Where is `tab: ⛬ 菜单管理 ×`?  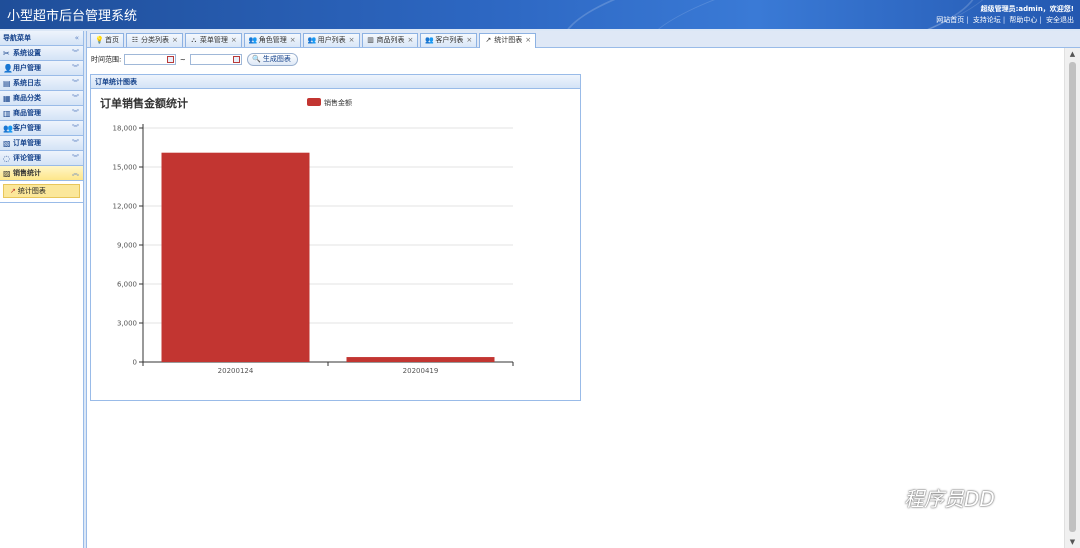
tab: ⛬ 菜单管理 × is located at coordinates (213, 40).